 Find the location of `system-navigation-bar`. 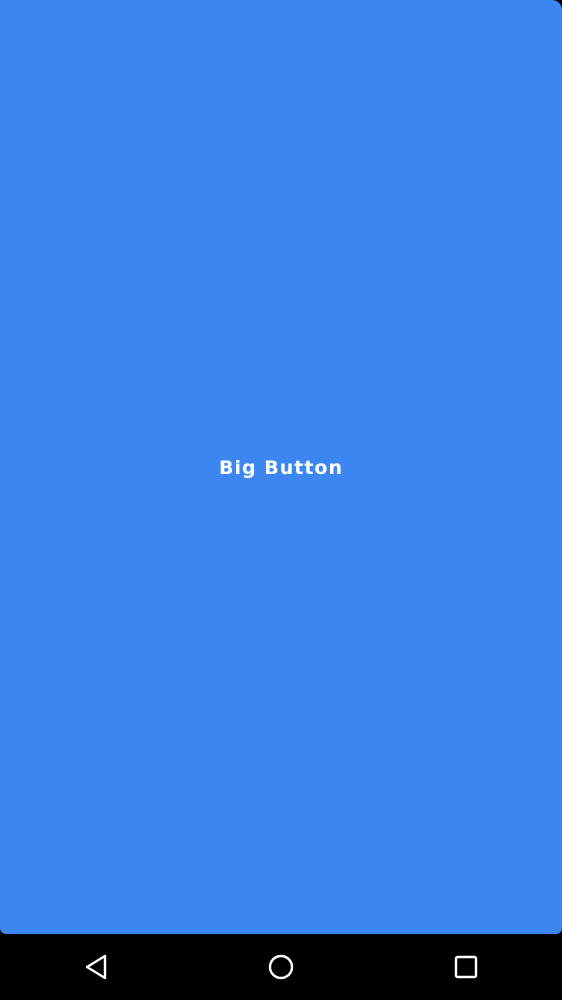

system-navigation-bar is located at coordinates (281, 967).